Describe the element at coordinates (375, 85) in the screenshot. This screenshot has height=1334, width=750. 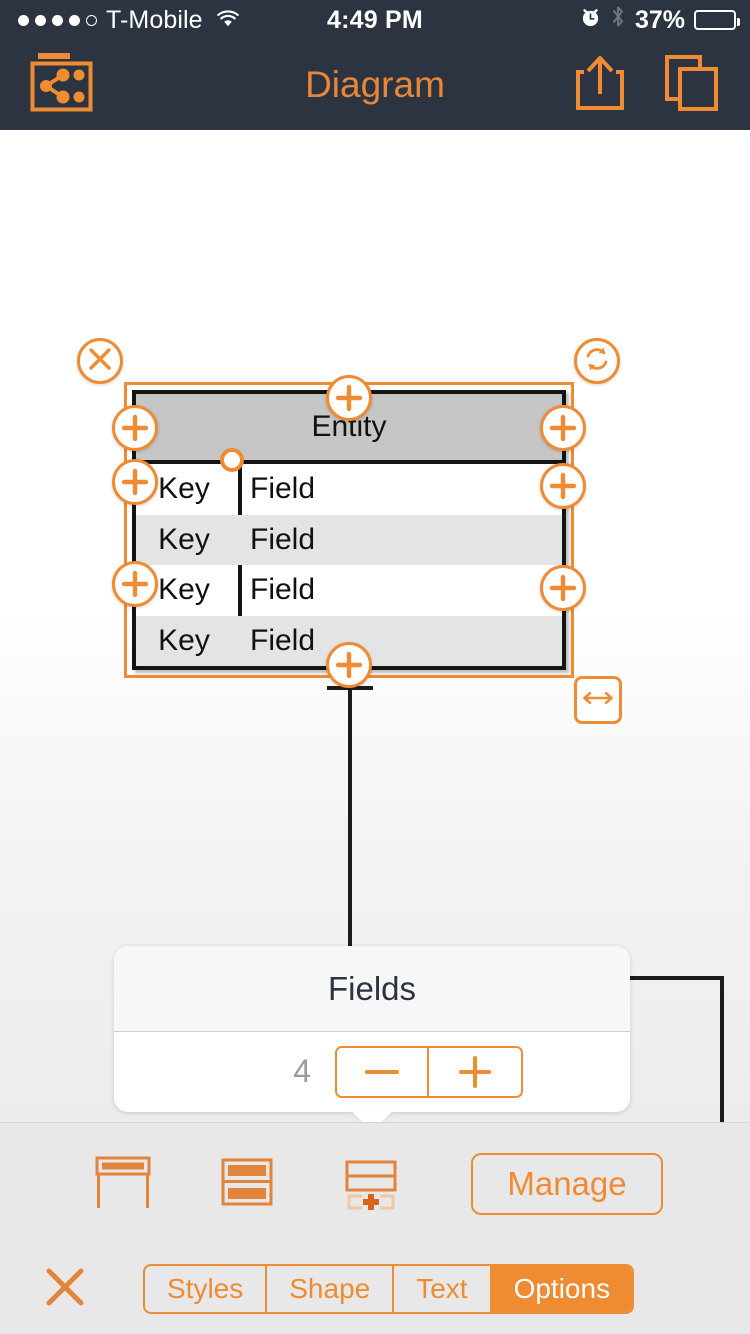
I see `nav-bar: Diagram` at that location.